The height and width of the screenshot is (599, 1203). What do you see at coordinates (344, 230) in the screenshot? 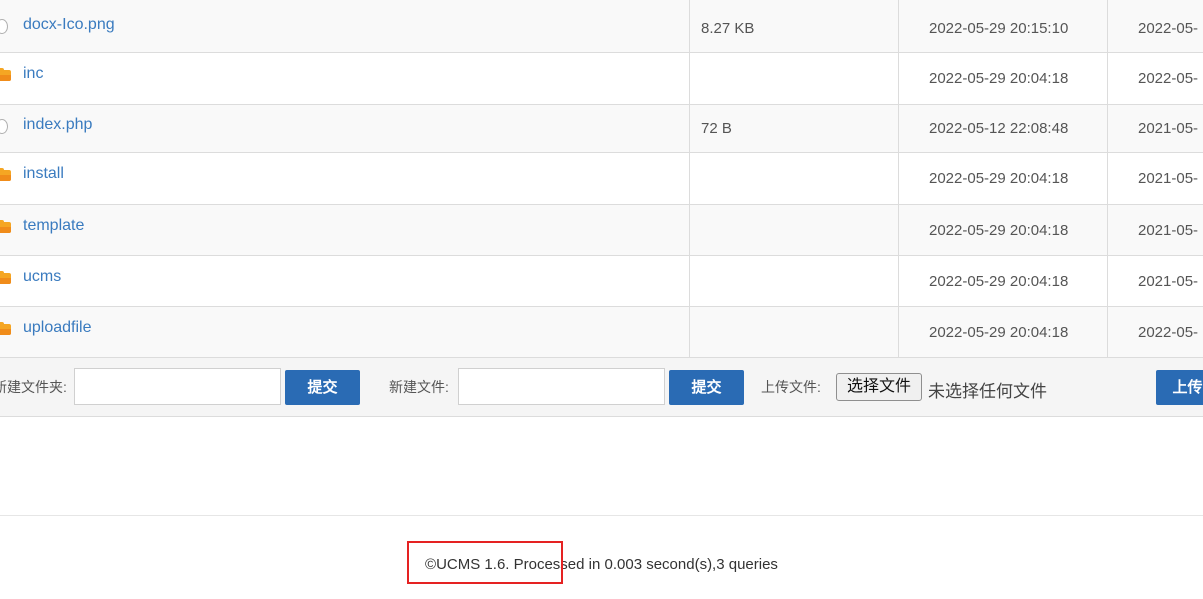
I see `name-cell: template` at bounding box center [344, 230].